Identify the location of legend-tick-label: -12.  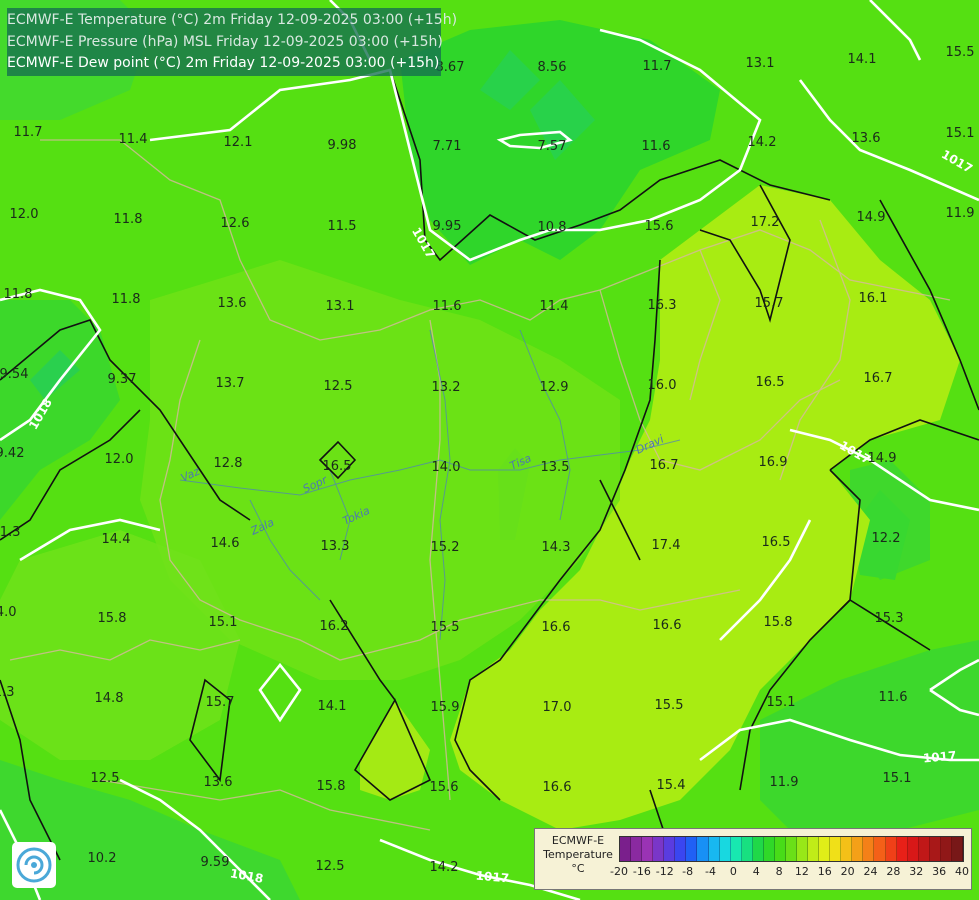
(664, 871).